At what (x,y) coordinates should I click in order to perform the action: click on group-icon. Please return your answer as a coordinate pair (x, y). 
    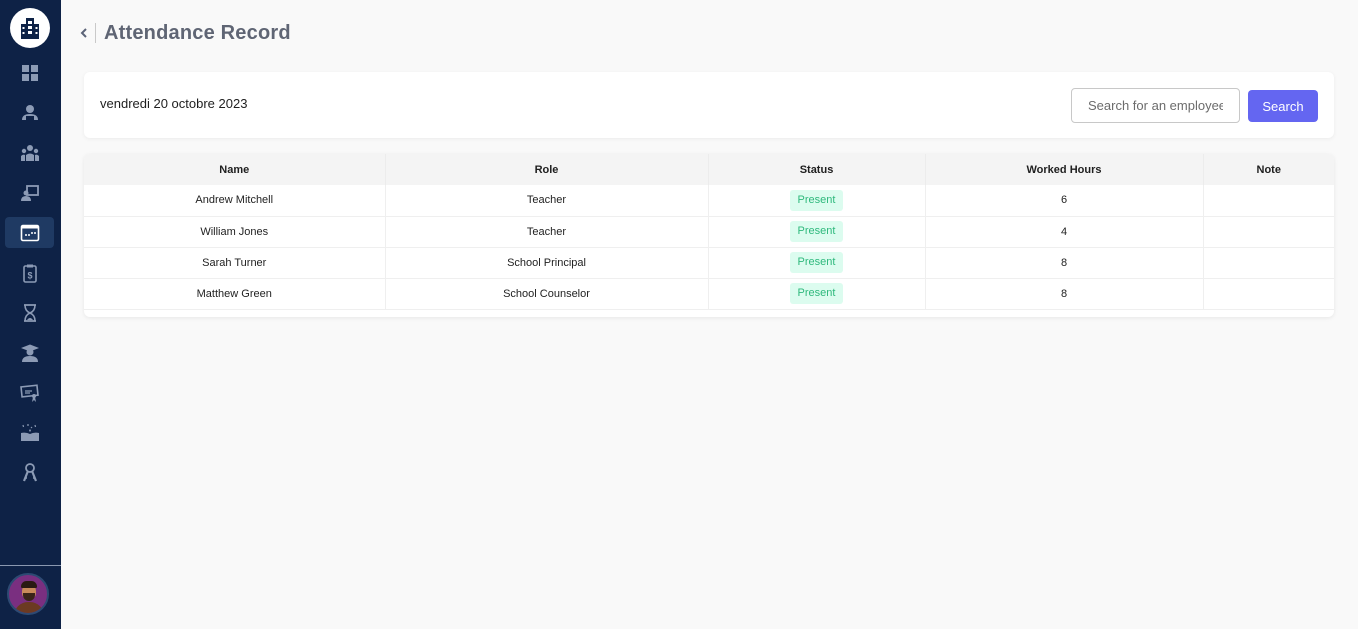
    Looking at the image, I should click on (29, 152).